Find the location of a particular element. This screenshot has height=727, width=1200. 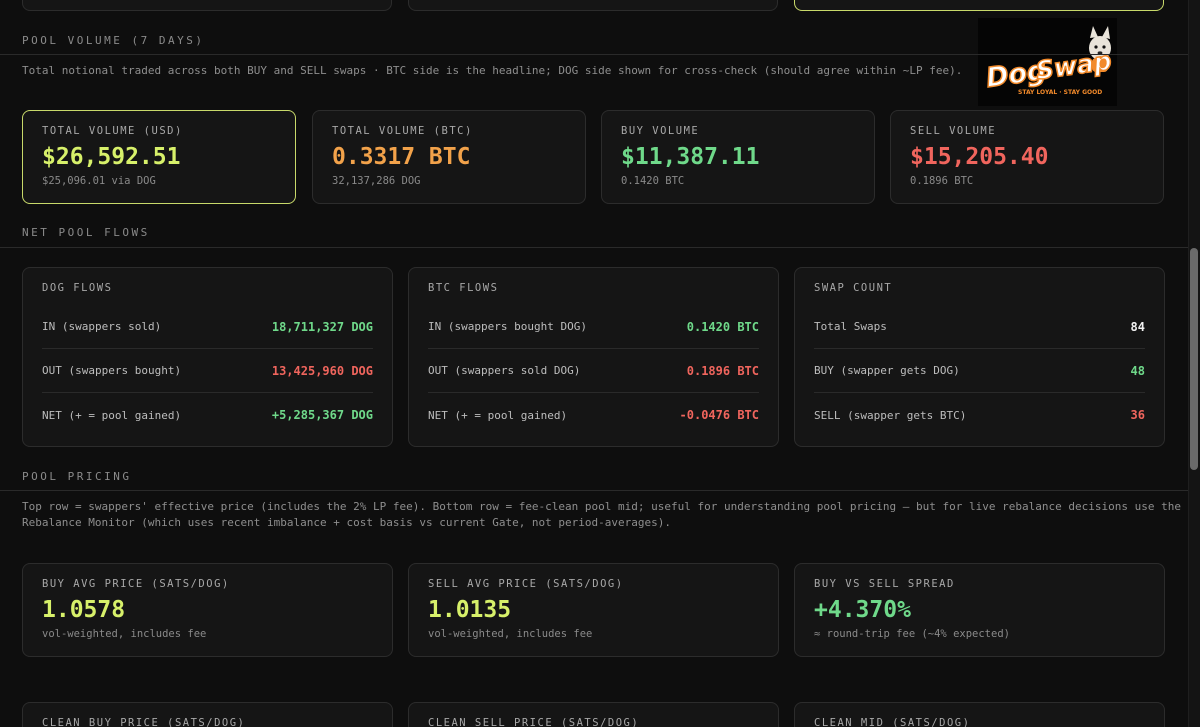

card-value: 1.0578 is located at coordinates (84, 610).